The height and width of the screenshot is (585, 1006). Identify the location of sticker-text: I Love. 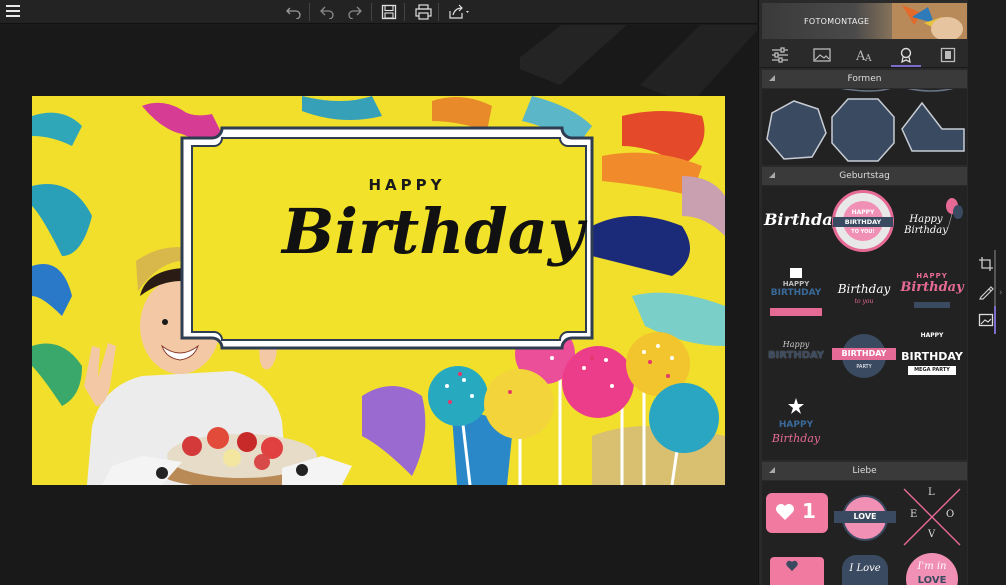
(865, 568).